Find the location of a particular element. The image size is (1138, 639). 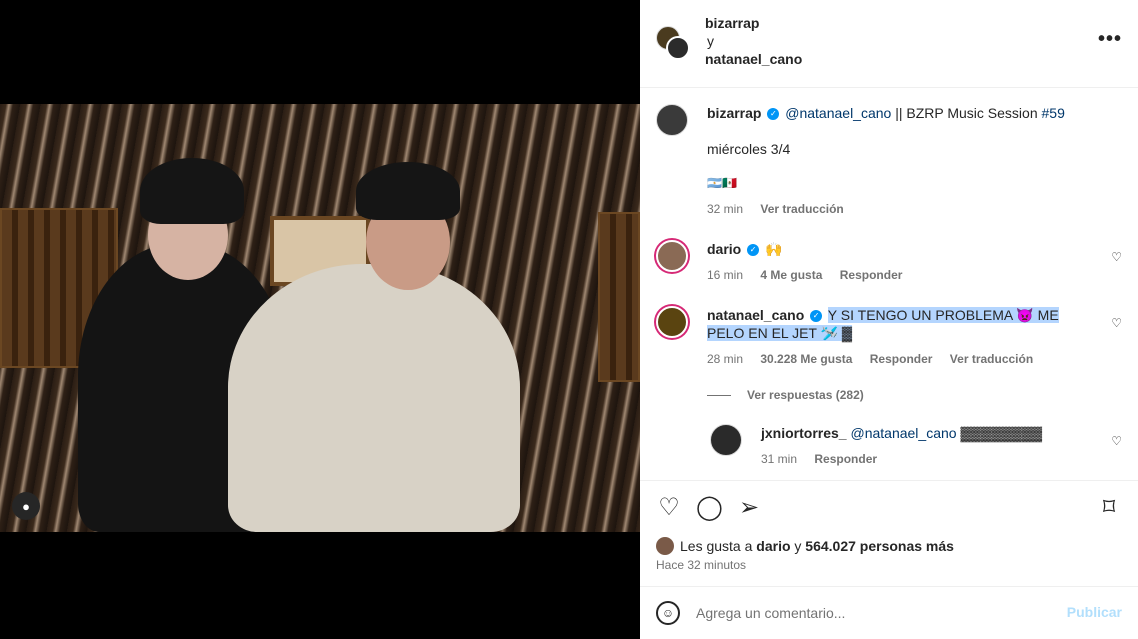

comment-item: dario ✓ 🙌 16 min 4 Me gusta Responder ♡ is located at coordinates (889, 261).